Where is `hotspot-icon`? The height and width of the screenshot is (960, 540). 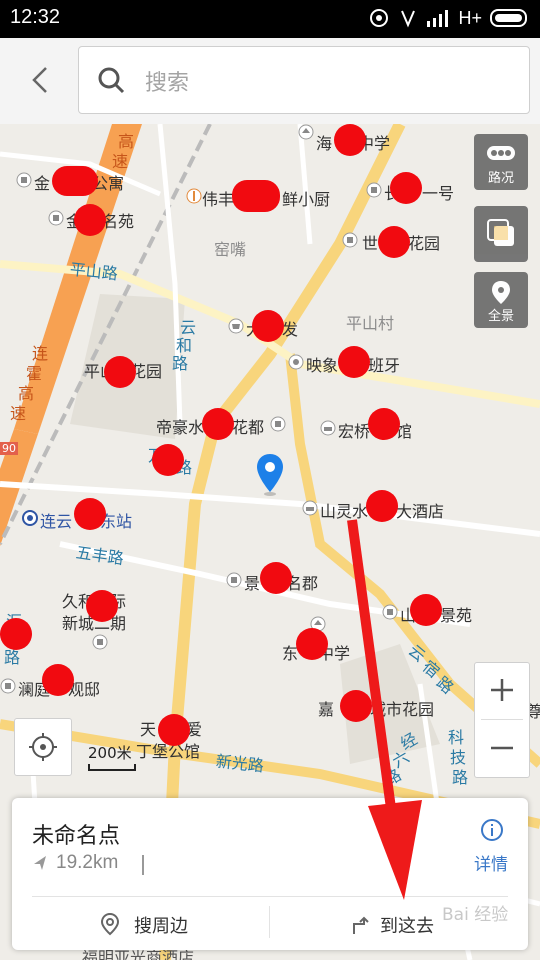
hotspot-icon is located at coordinates (379, 18).